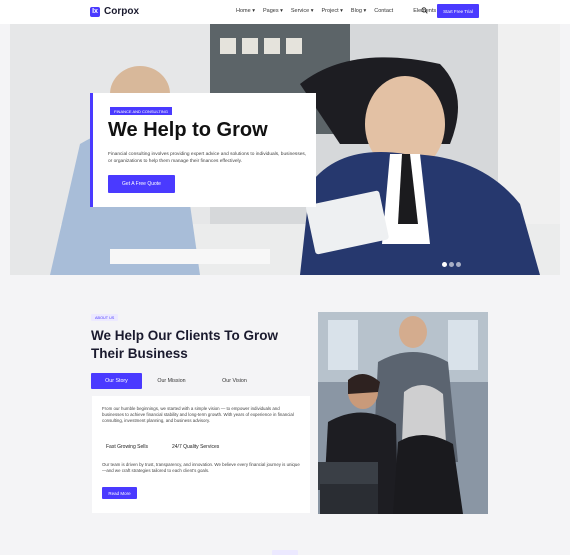 The height and width of the screenshot is (555, 570). What do you see at coordinates (119, 493) in the screenshot?
I see `read-more-button: Read More` at bounding box center [119, 493].